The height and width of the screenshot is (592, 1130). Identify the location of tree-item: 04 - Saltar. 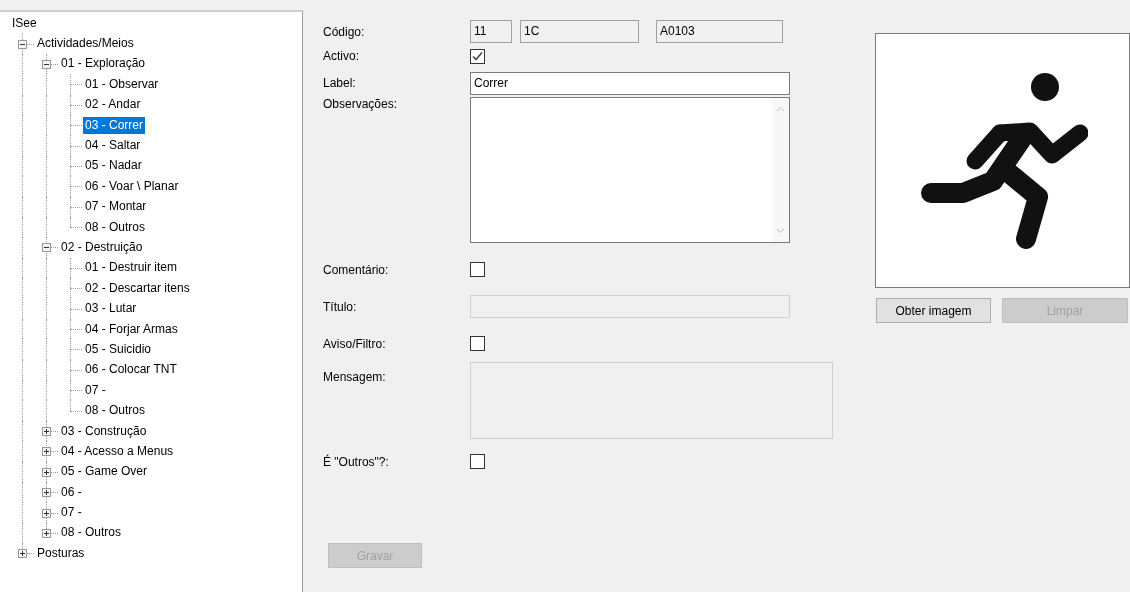
(113, 146).